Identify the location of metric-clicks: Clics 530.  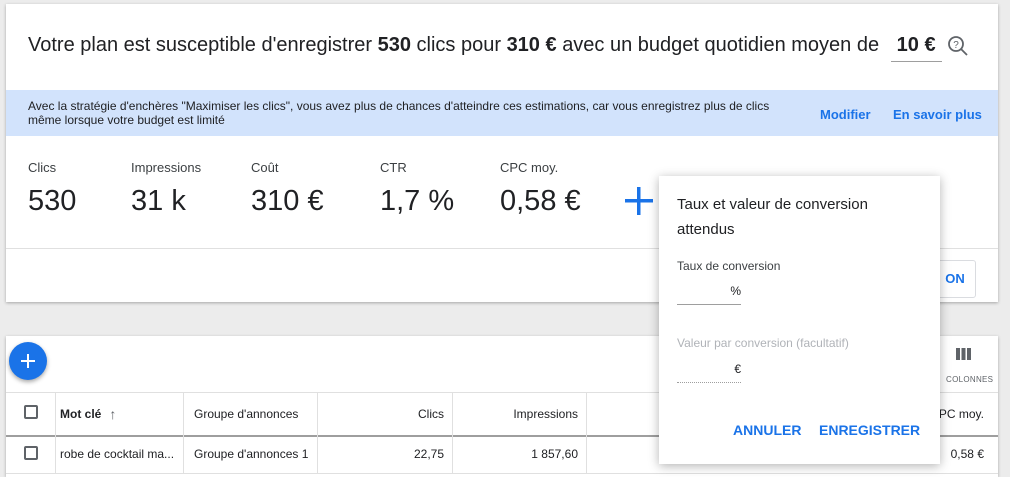
(52, 189).